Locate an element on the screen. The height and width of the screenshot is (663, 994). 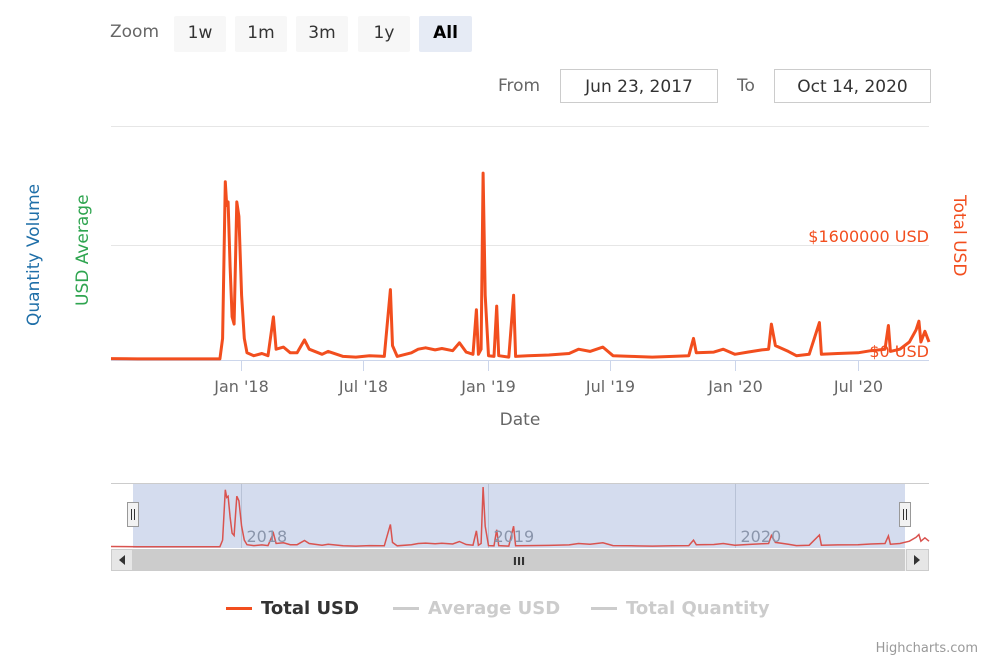
x-tick-label: Jan '19 is located at coordinates (488, 386).